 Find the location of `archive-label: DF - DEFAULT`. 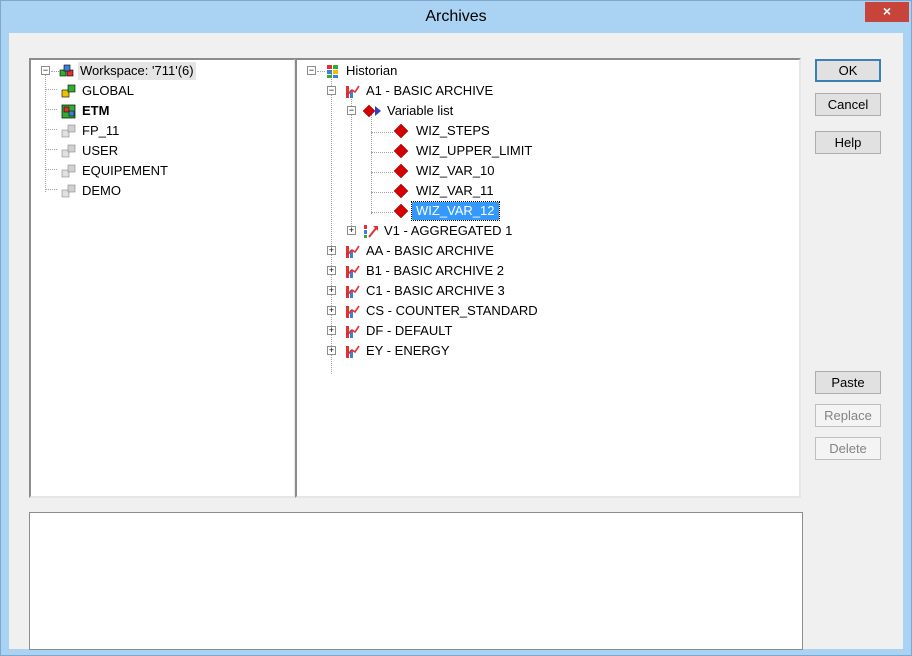

archive-label: DF - DEFAULT is located at coordinates (409, 330).